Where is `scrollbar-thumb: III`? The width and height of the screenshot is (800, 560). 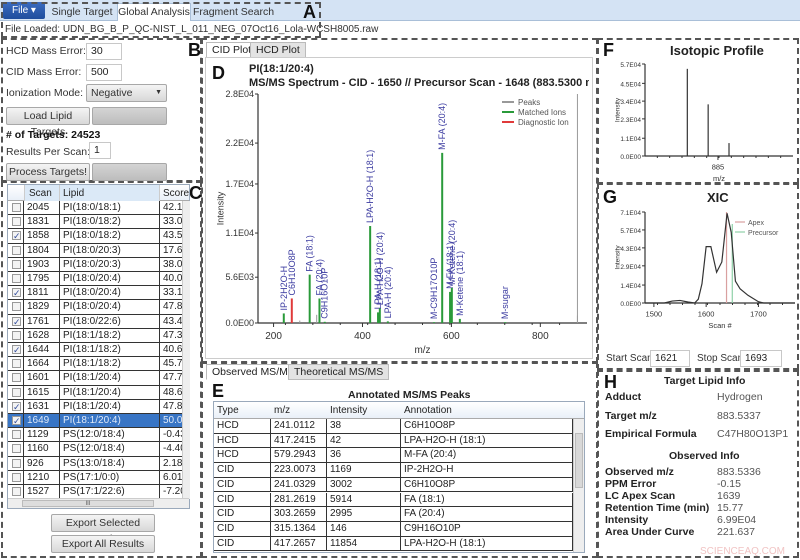 scrollbar-thumb: III is located at coordinates (88, 503).